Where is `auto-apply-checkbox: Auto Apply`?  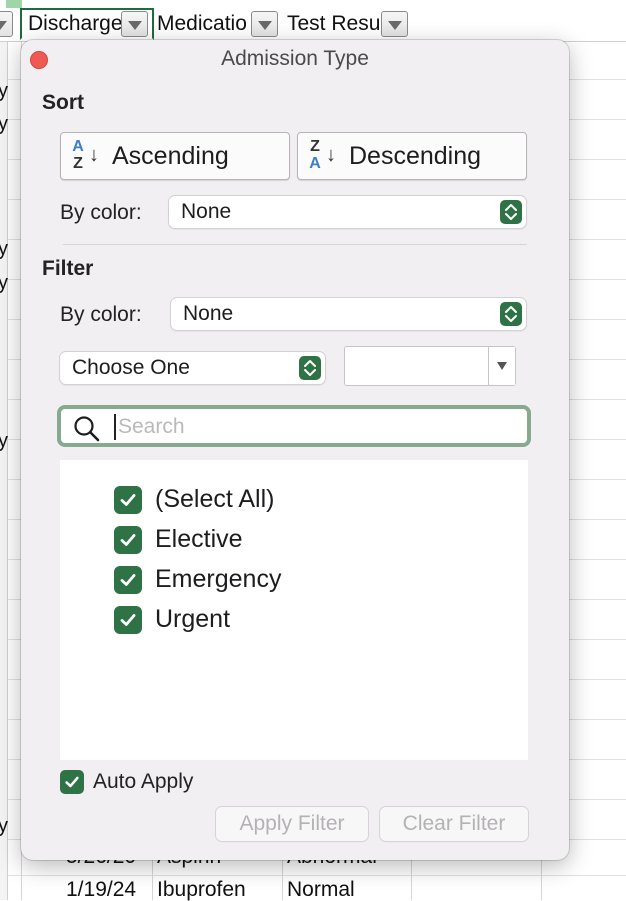 auto-apply-checkbox: Auto Apply is located at coordinates (126, 782).